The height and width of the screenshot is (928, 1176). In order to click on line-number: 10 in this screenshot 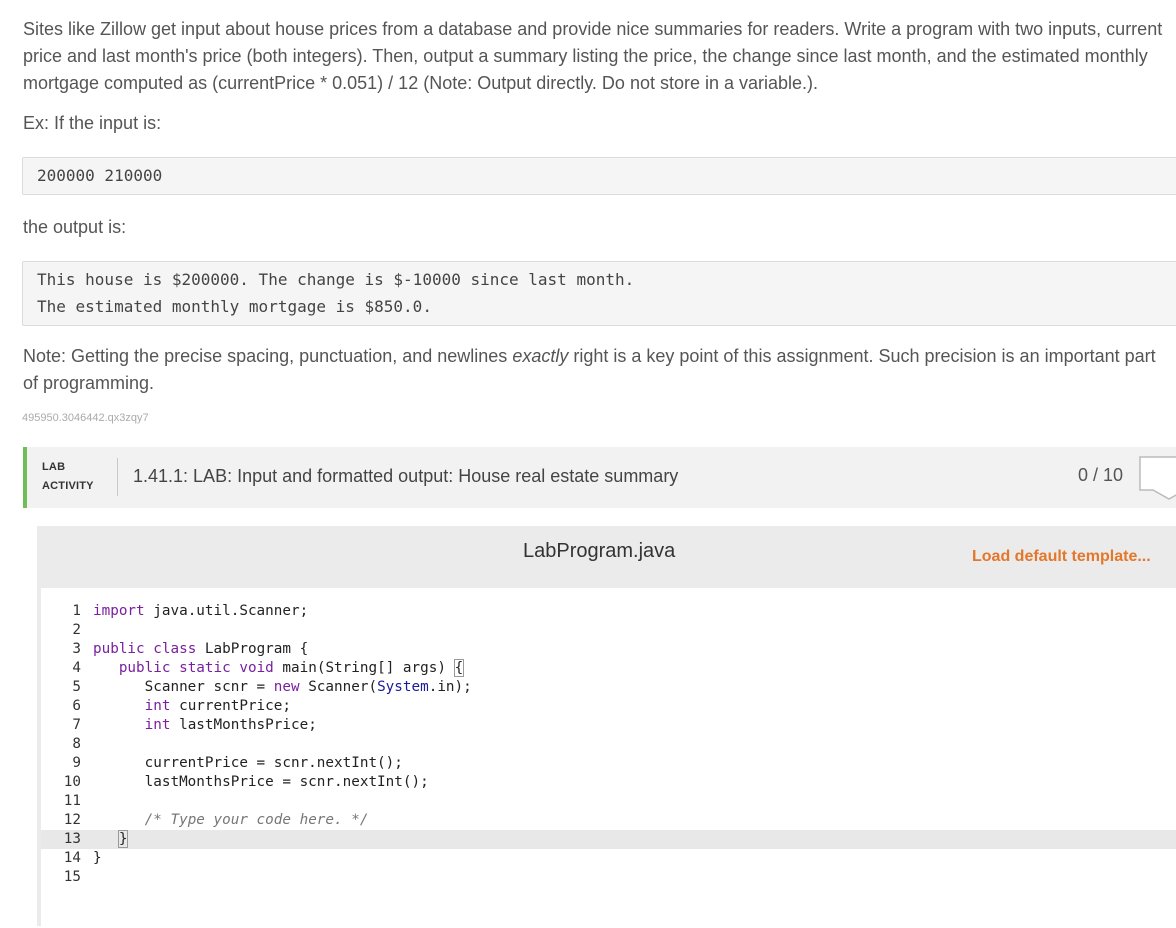, I will do `click(72, 782)`.